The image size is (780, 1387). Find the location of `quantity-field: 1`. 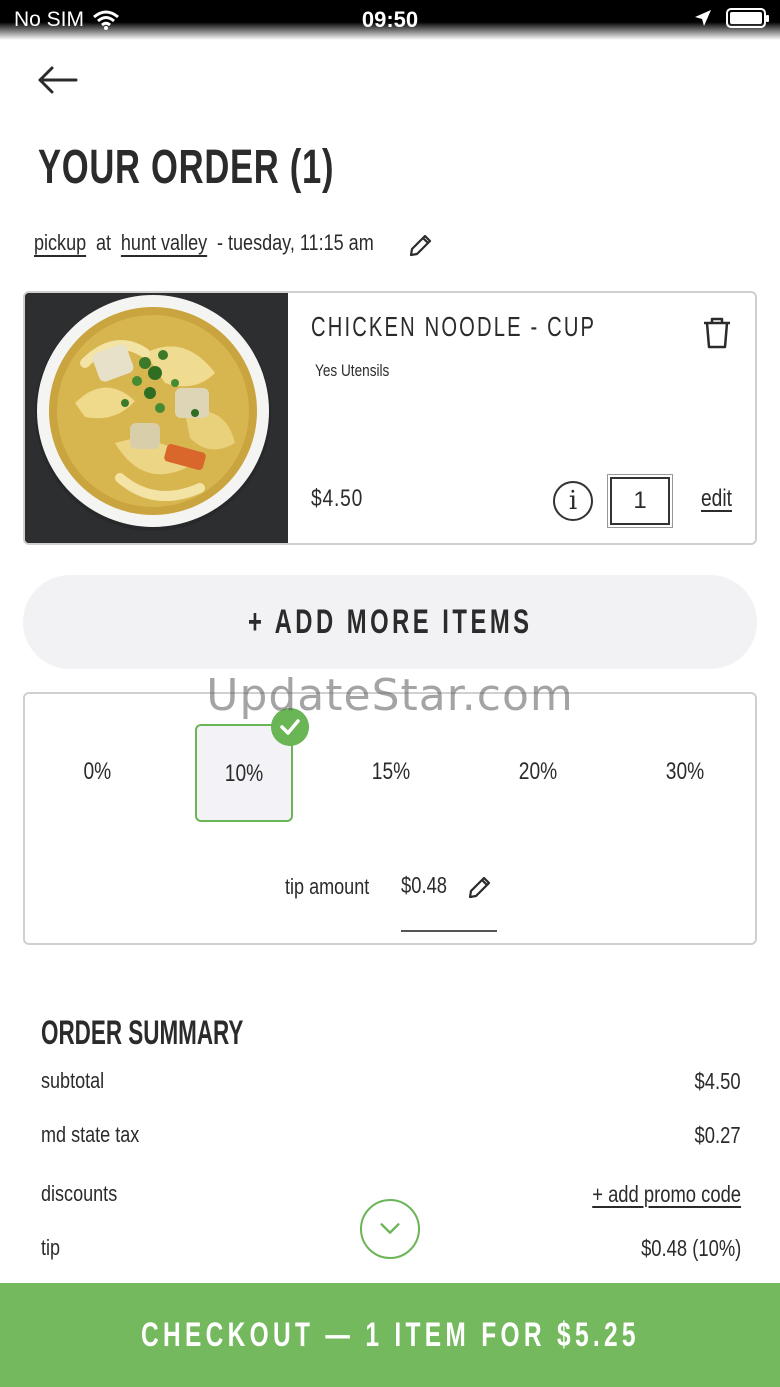

quantity-field: 1 is located at coordinates (640, 501).